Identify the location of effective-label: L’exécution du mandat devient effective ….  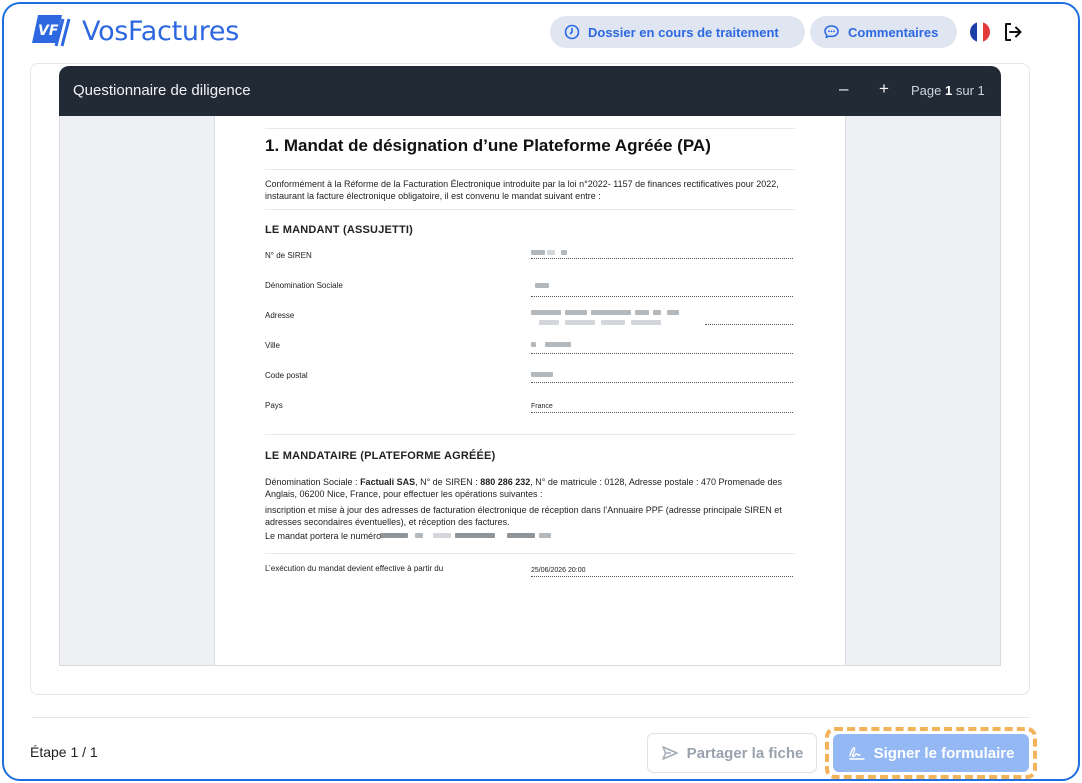
(354, 568).